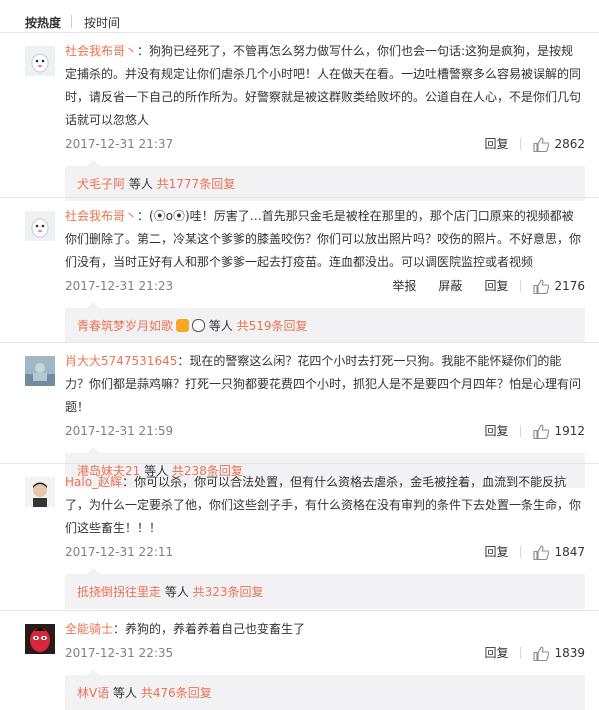 This screenshot has width=599, height=710. I want to click on comment-meta: 2017-12-31 22:35 回复 1839, so click(325, 653).